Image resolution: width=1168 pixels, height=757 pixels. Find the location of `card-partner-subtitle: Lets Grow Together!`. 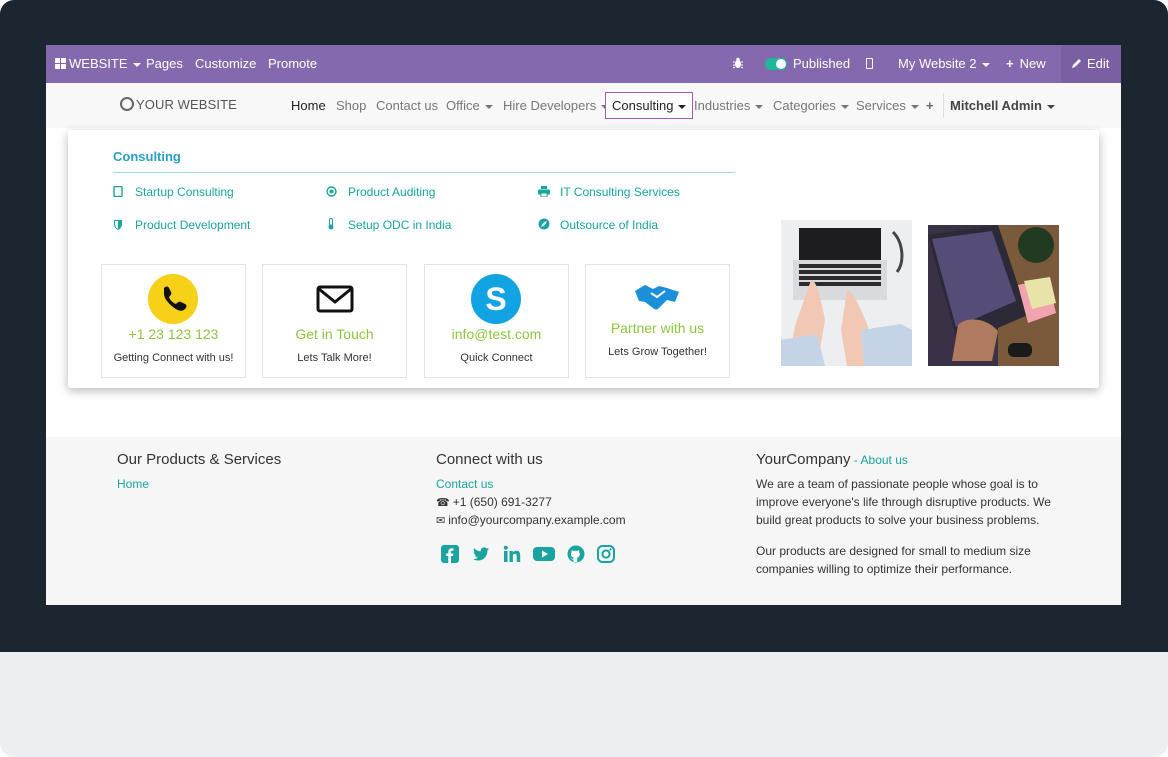

card-partner-subtitle: Lets Grow Together! is located at coordinates (657, 352).